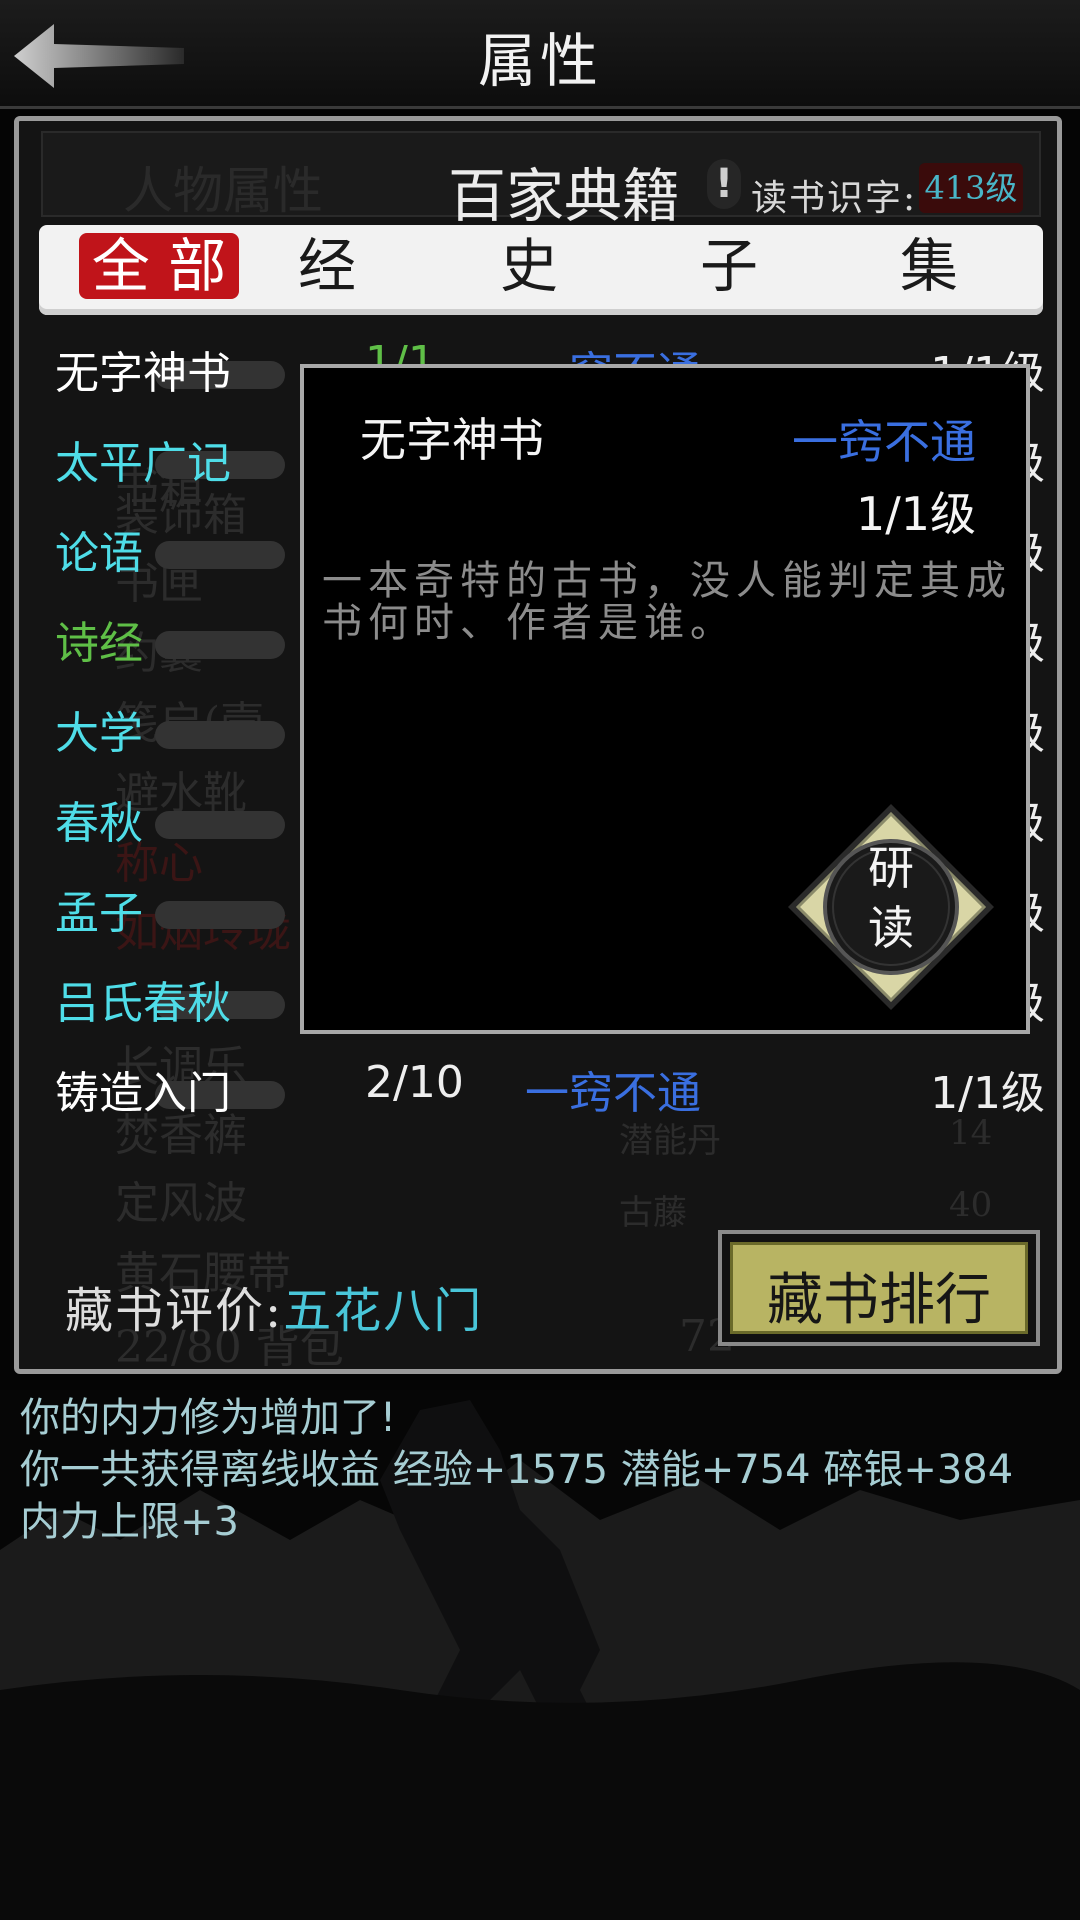 This screenshot has width=1080, height=1920. What do you see at coordinates (729, 266) in the screenshot?
I see `tab-philosophers: 子` at bounding box center [729, 266].